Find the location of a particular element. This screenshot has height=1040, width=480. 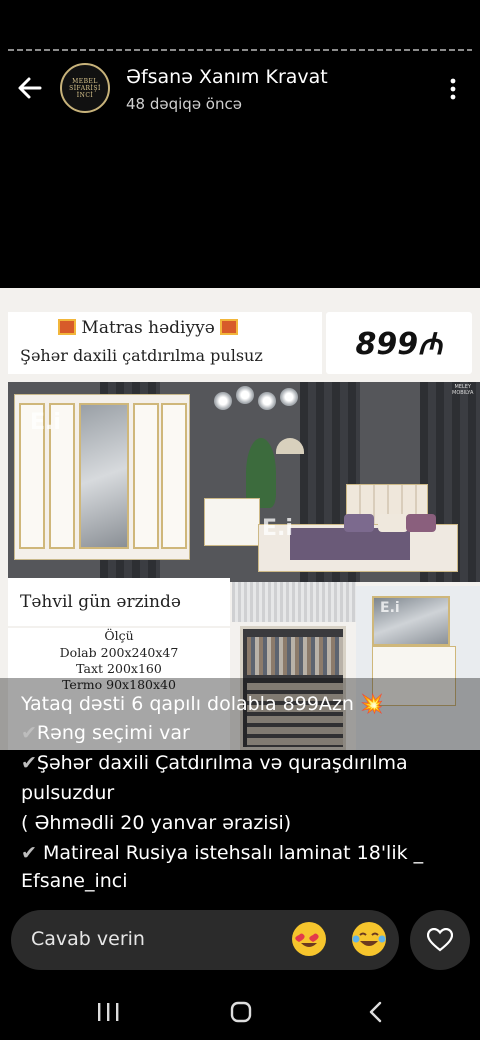

spec-bed: Taxt 200x160 is located at coordinates (119, 668).